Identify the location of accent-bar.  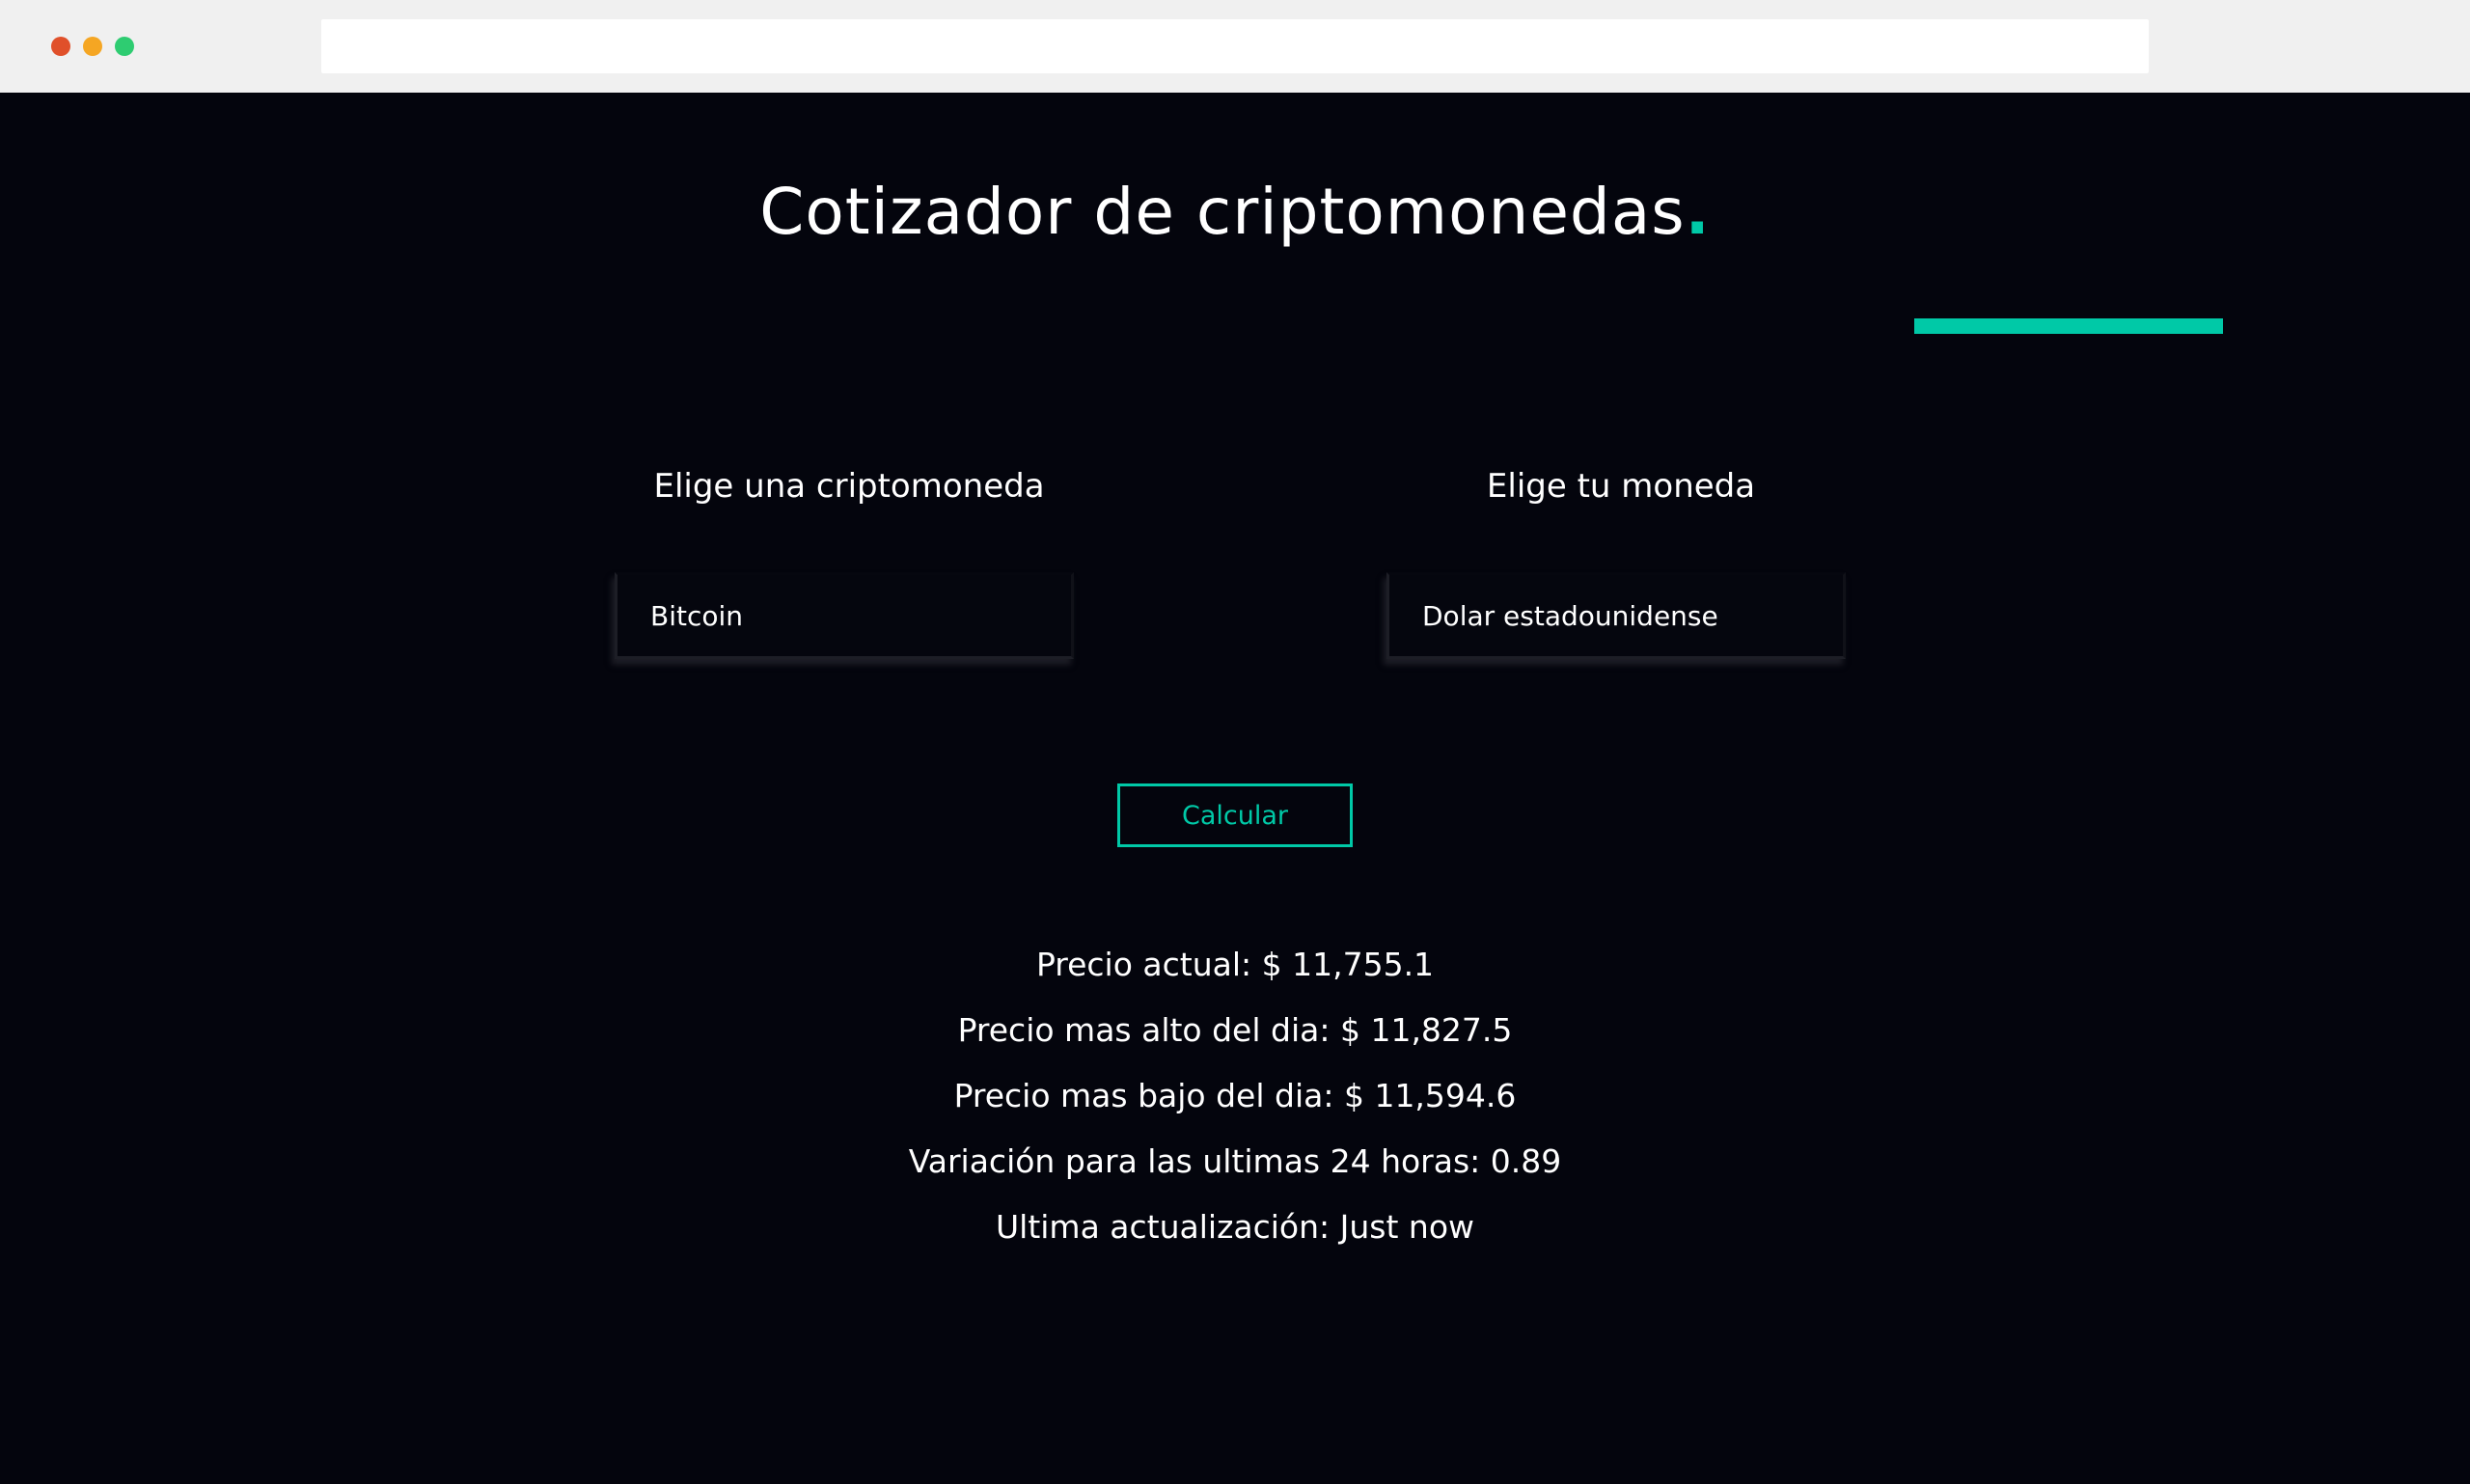
(2068, 326).